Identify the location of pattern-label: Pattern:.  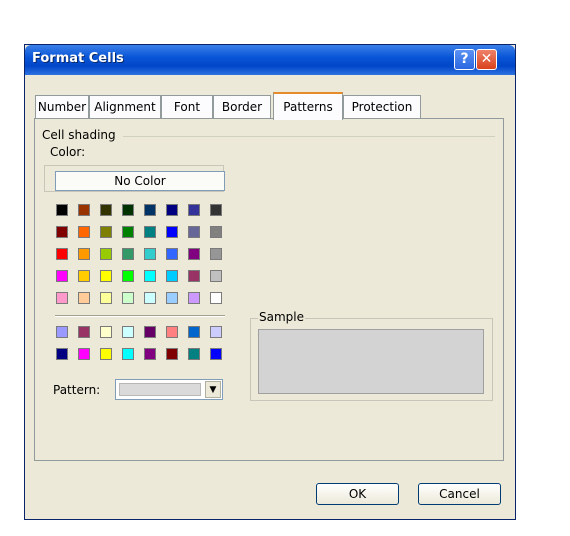
(77, 390).